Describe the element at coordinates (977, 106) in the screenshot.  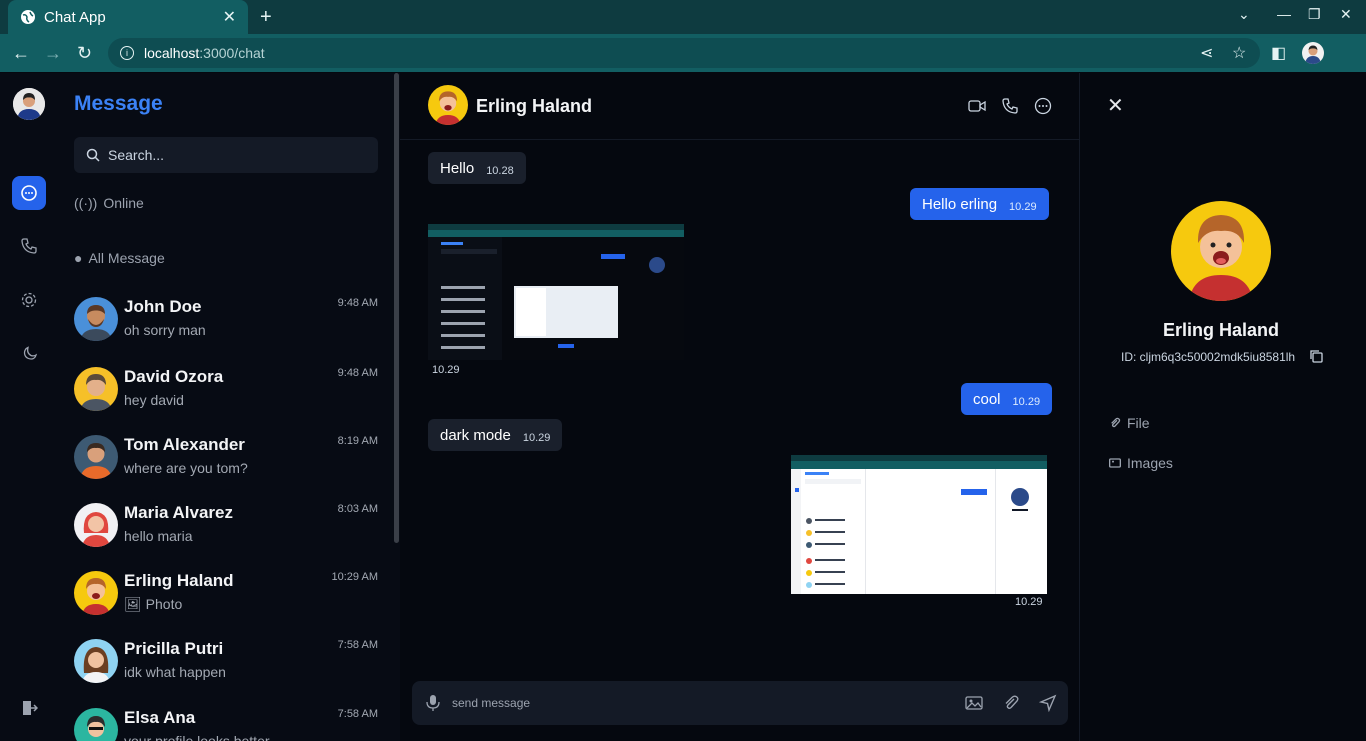
I see `video-call-icon` at that location.